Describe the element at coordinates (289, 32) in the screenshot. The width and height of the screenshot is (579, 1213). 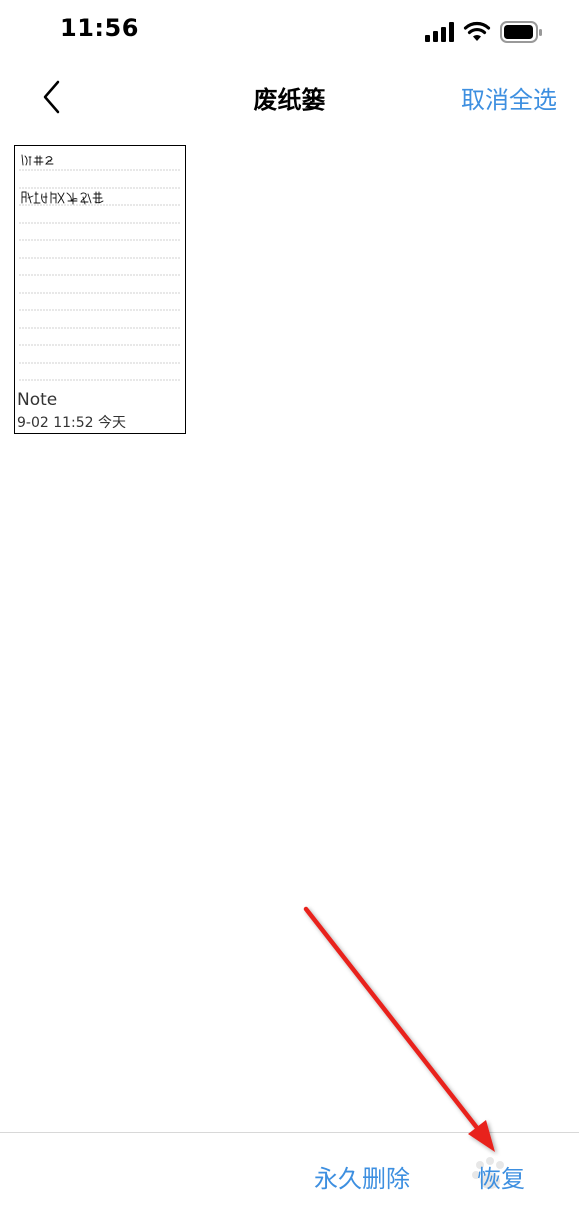
I see `status-bar: 11:56` at that location.